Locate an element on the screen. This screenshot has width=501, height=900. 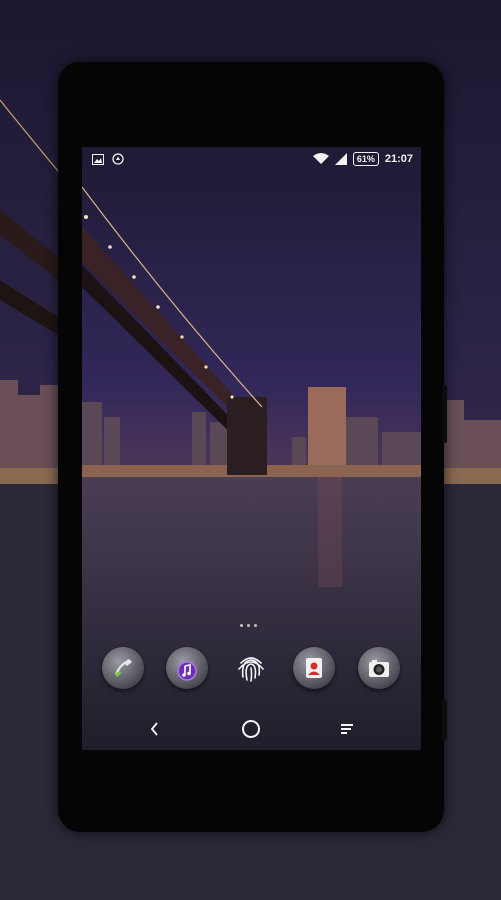
back-button is located at coordinates (155, 729).